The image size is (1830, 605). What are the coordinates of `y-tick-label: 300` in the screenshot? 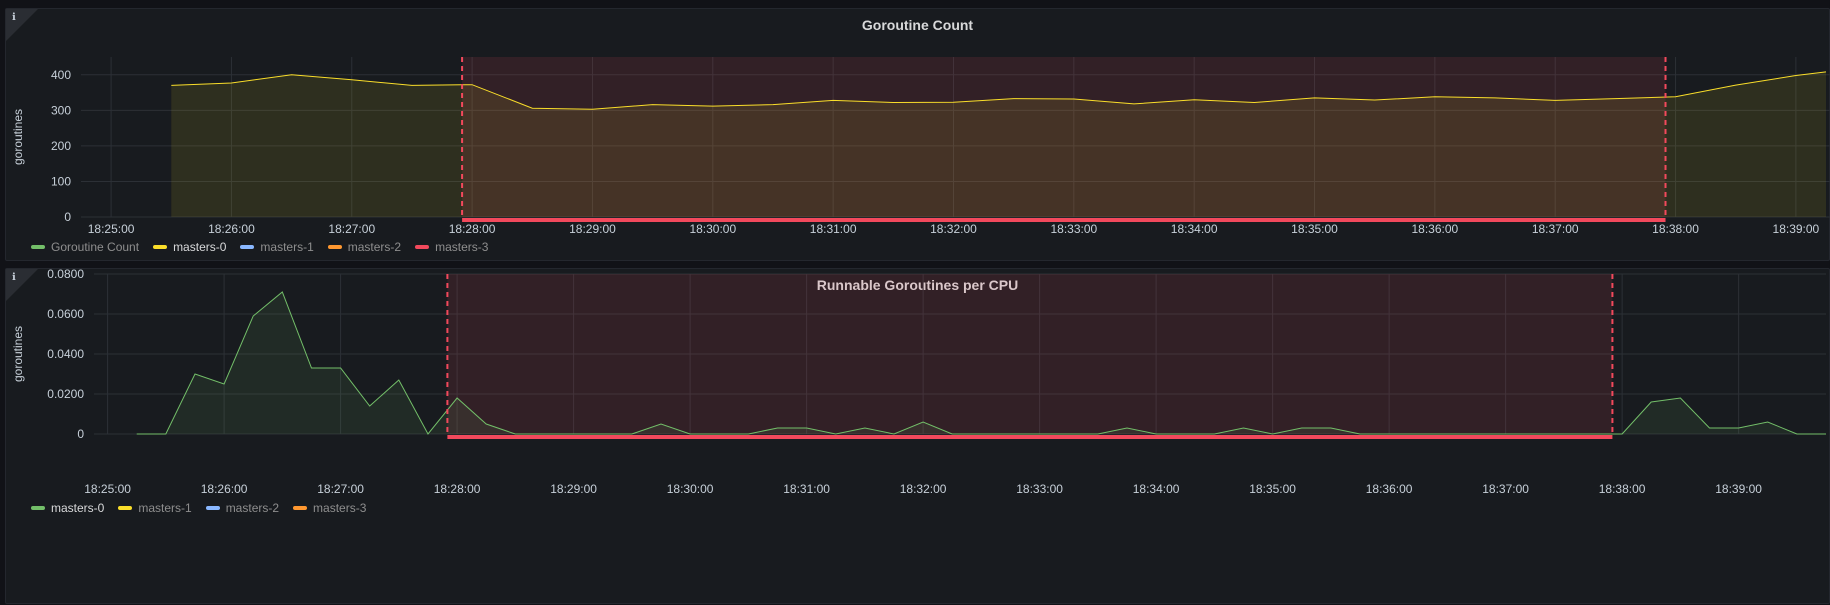 It's located at (61, 110).